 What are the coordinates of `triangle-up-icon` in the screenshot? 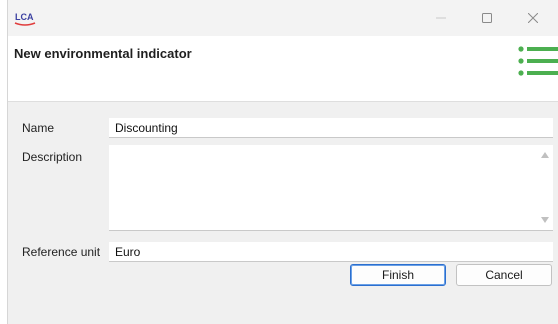 It's located at (545, 155).